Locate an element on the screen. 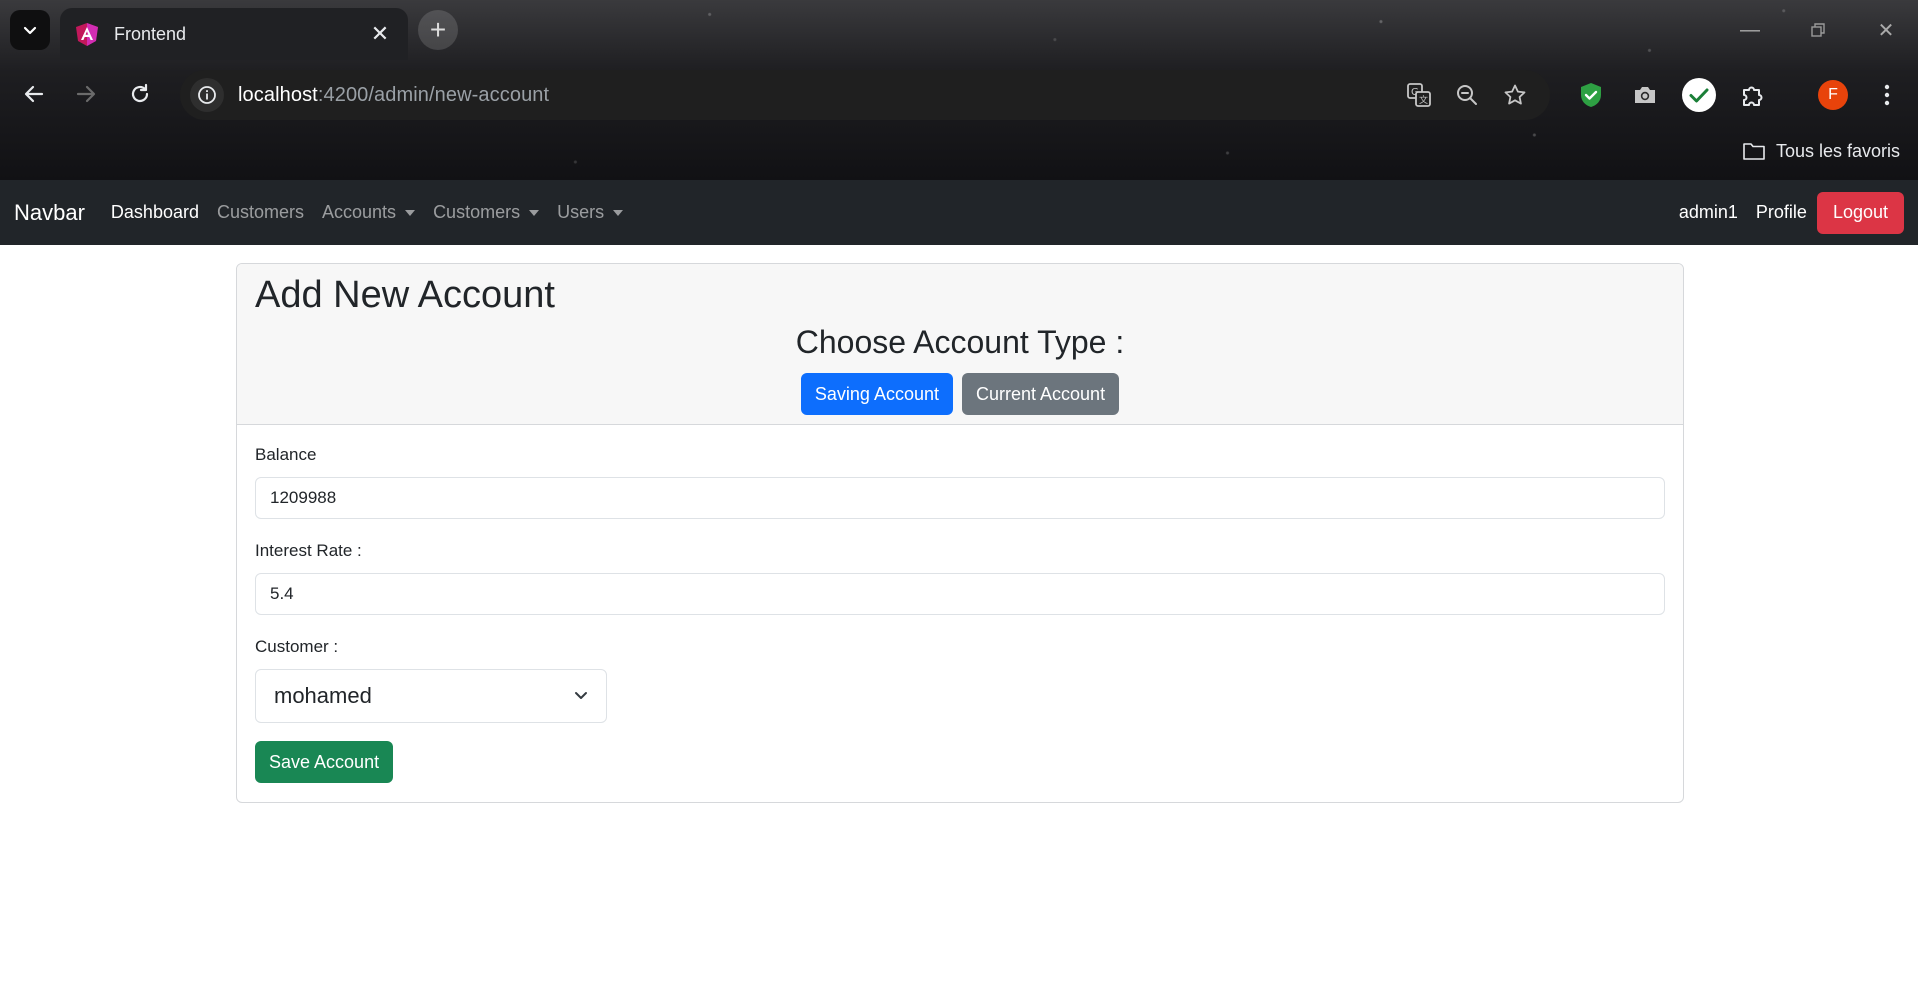 The width and height of the screenshot is (1918, 1006). url-text: localhost:4200/admin/new-account is located at coordinates (393, 95).